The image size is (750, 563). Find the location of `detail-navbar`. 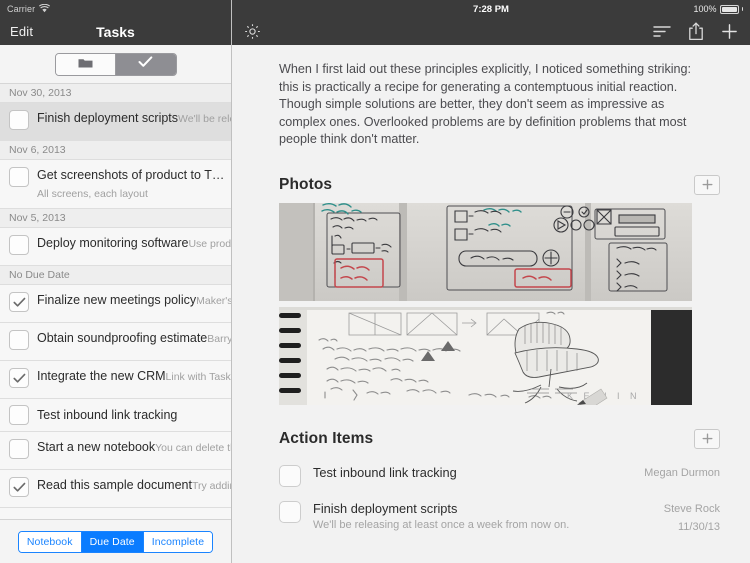

detail-navbar is located at coordinates (491, 31).